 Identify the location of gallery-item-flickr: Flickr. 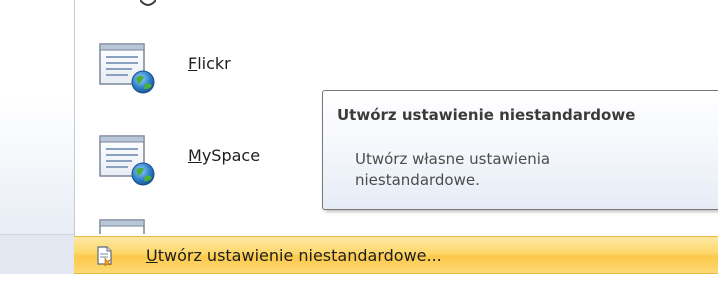
(207, 68).